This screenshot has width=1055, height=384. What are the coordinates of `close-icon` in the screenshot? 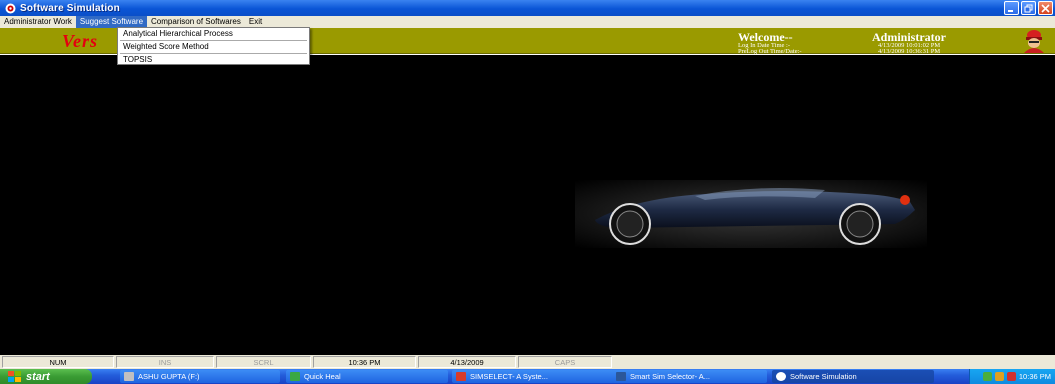 It's located at (1045, 8).